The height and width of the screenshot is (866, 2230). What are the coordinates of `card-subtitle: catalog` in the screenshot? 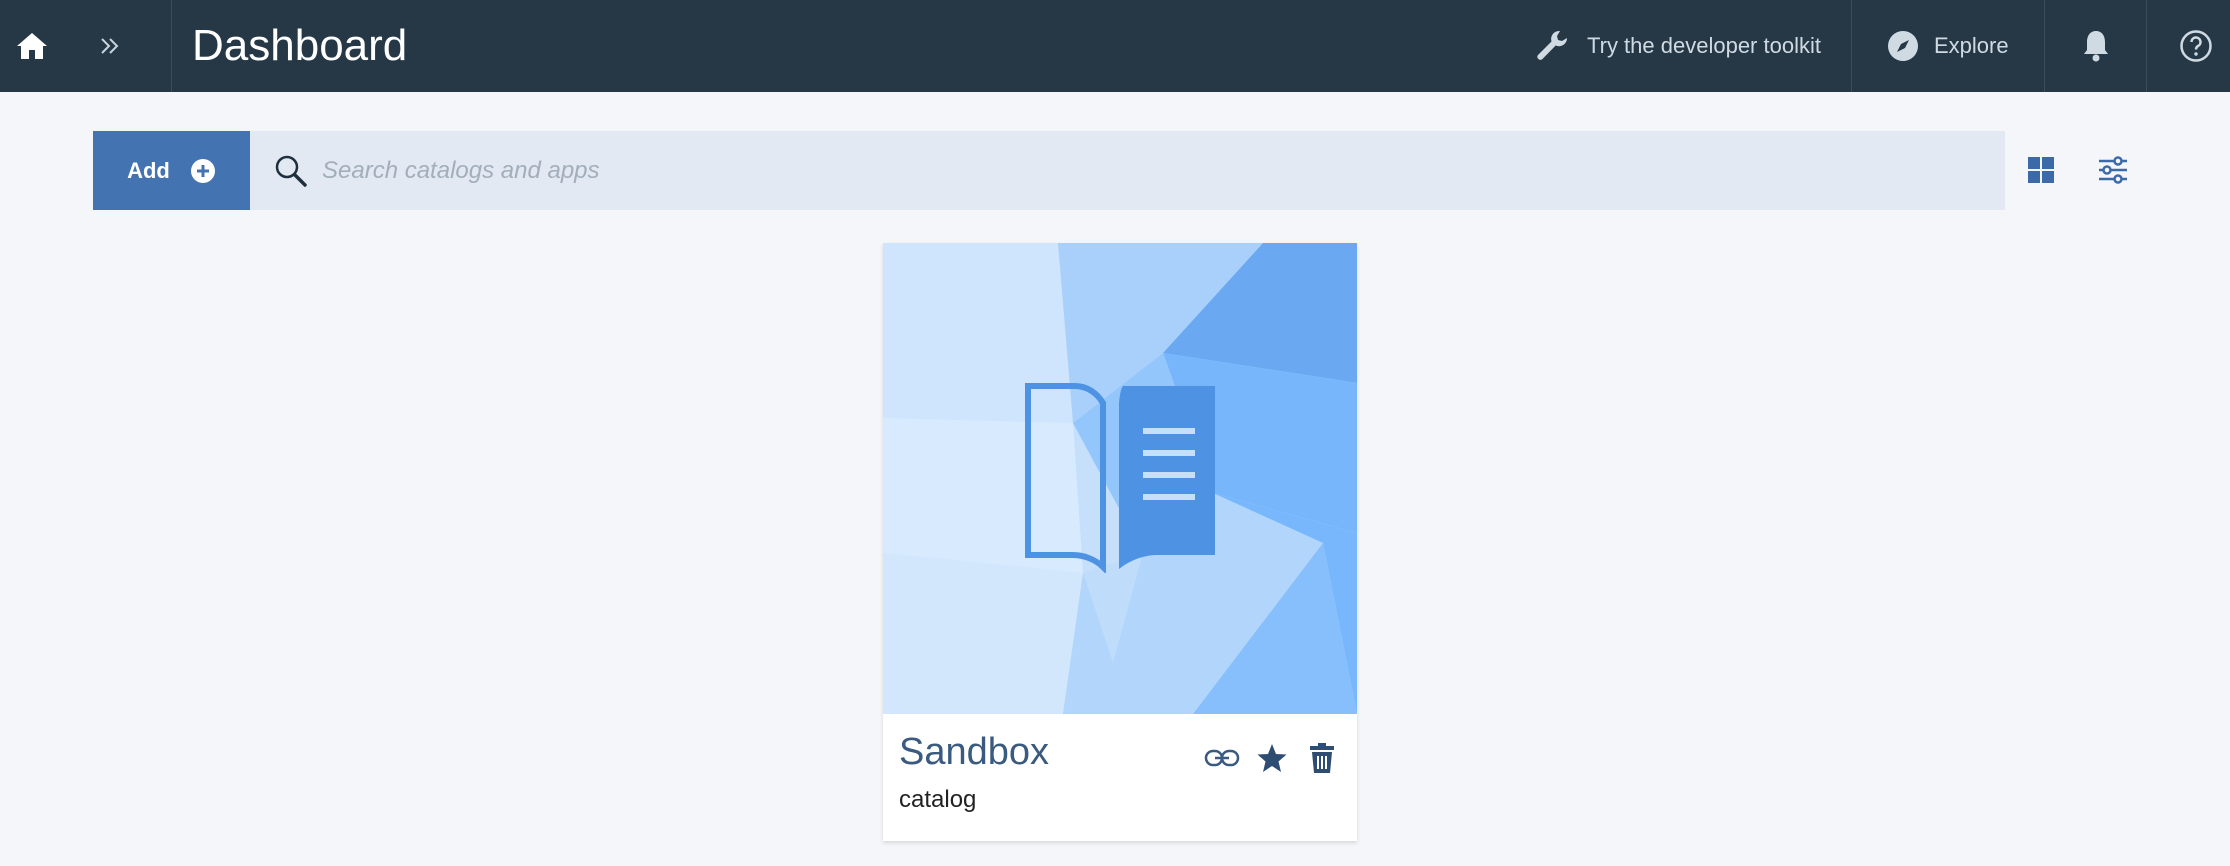 It's located at (938, 799).